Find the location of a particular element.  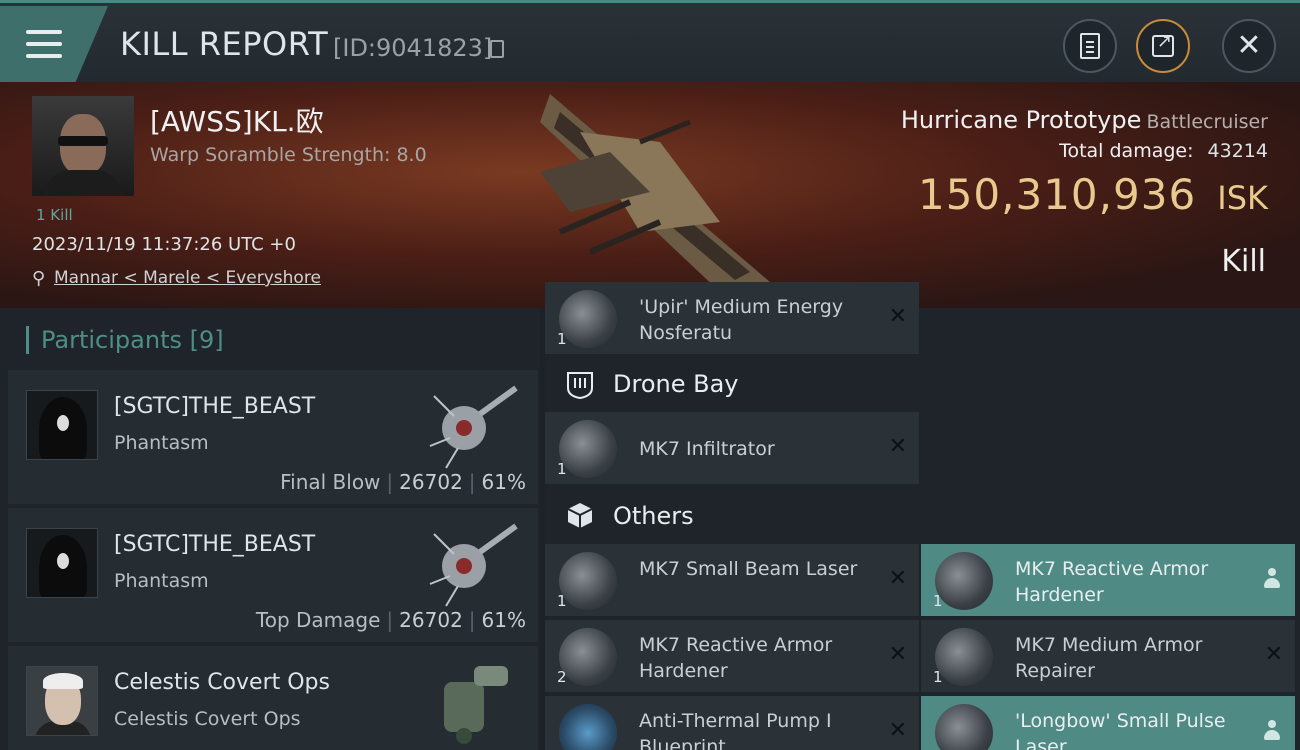

kill-timestamp: 2023/11/19 11:37:26 UTC +0 is located at coordinates (164, 244).